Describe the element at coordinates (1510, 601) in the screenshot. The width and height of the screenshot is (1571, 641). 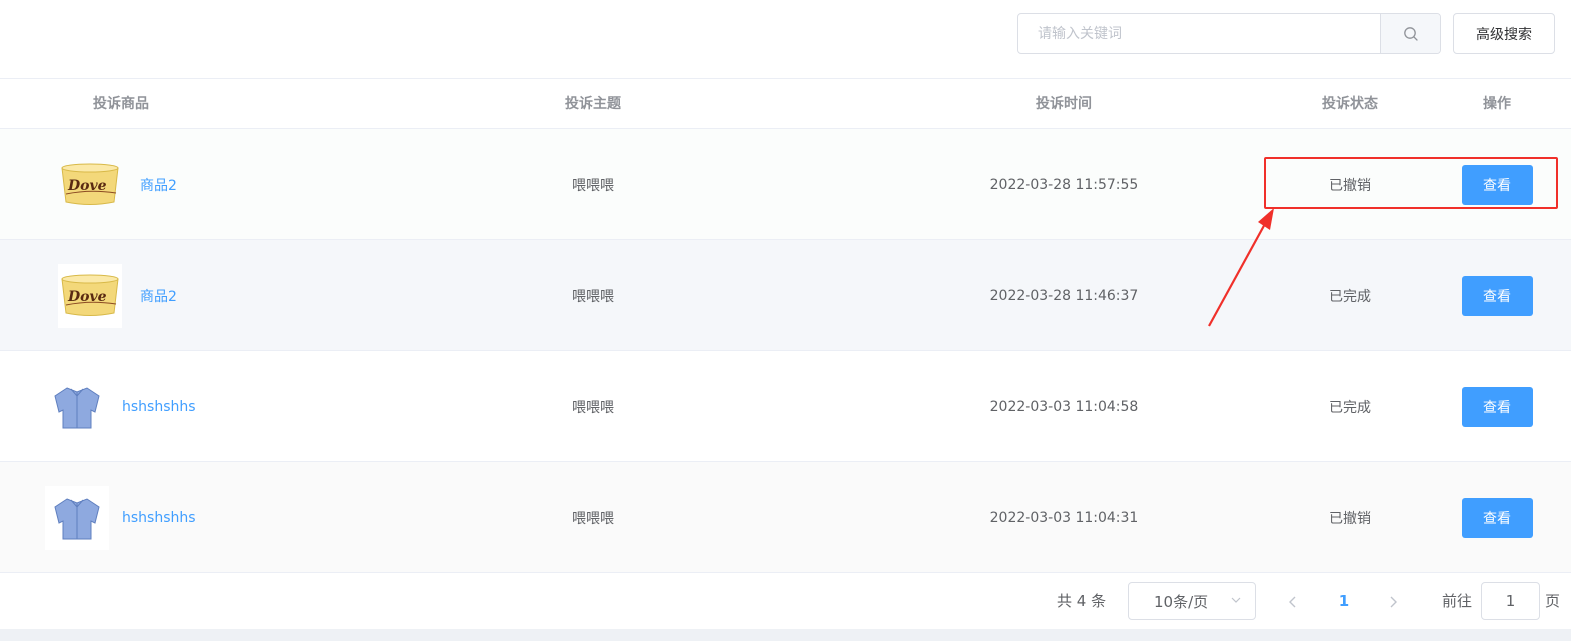
I see `goto-page-input` at that location.